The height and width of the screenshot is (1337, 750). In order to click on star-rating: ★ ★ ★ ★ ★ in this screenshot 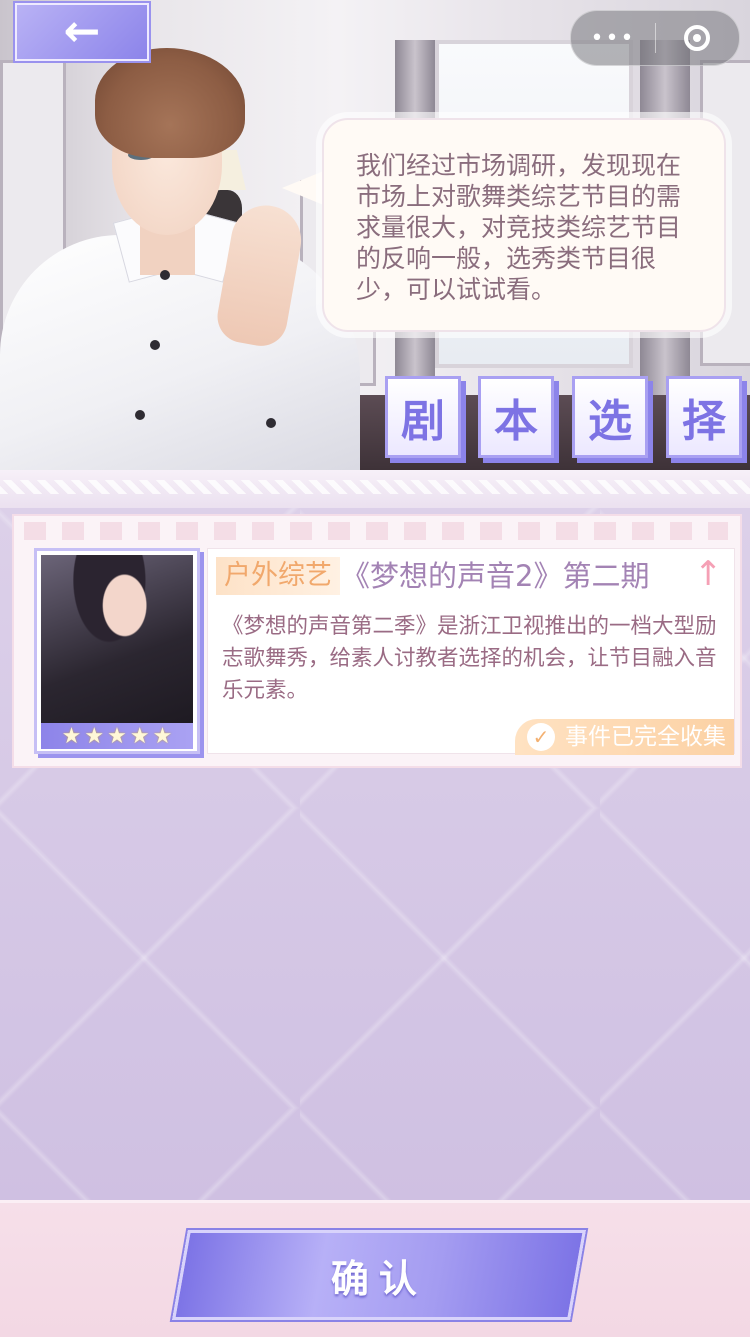, I will do `click(117, 736)`.